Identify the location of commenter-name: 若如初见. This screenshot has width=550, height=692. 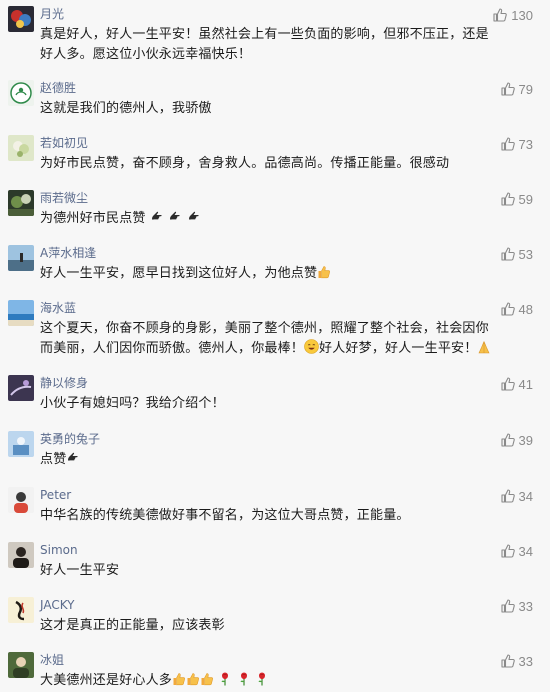
(64, 143).